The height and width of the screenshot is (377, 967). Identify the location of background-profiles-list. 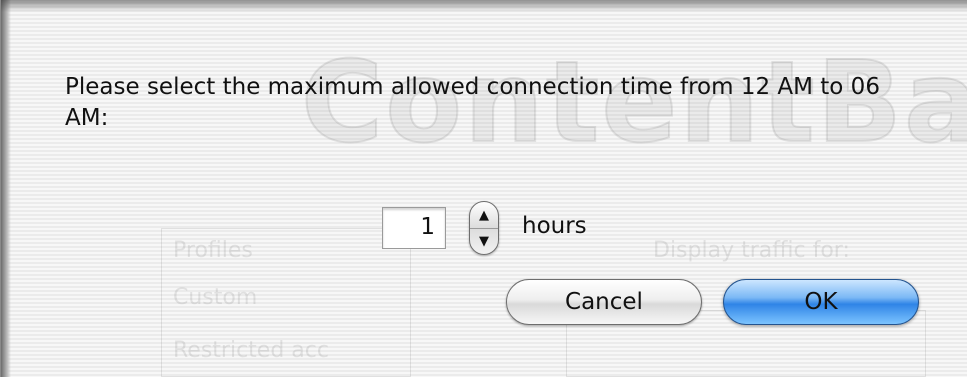
(286, 302).